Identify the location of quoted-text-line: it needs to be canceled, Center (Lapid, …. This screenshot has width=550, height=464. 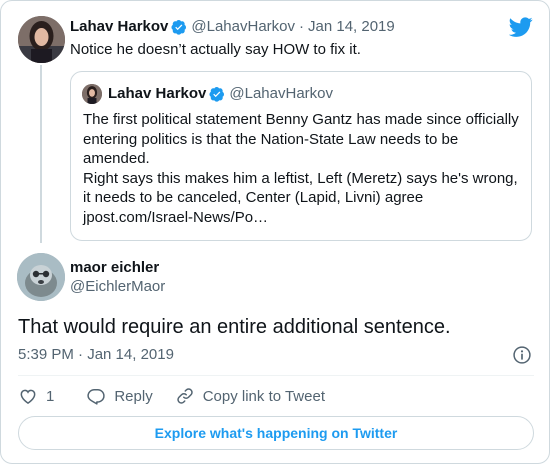
(253, 197).